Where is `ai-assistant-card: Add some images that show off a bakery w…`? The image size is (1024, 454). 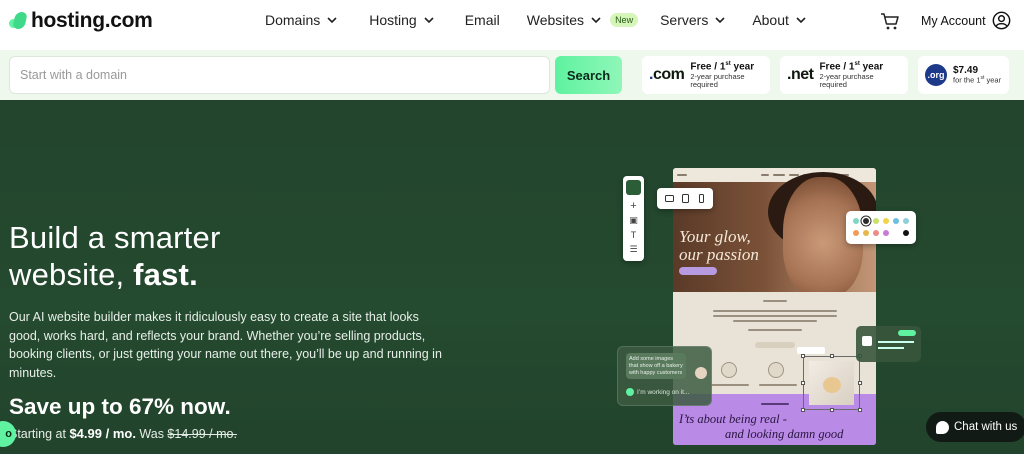 ai-assistant-card: Add some images that show off a bakery w… is located at coordinates (664, 376).